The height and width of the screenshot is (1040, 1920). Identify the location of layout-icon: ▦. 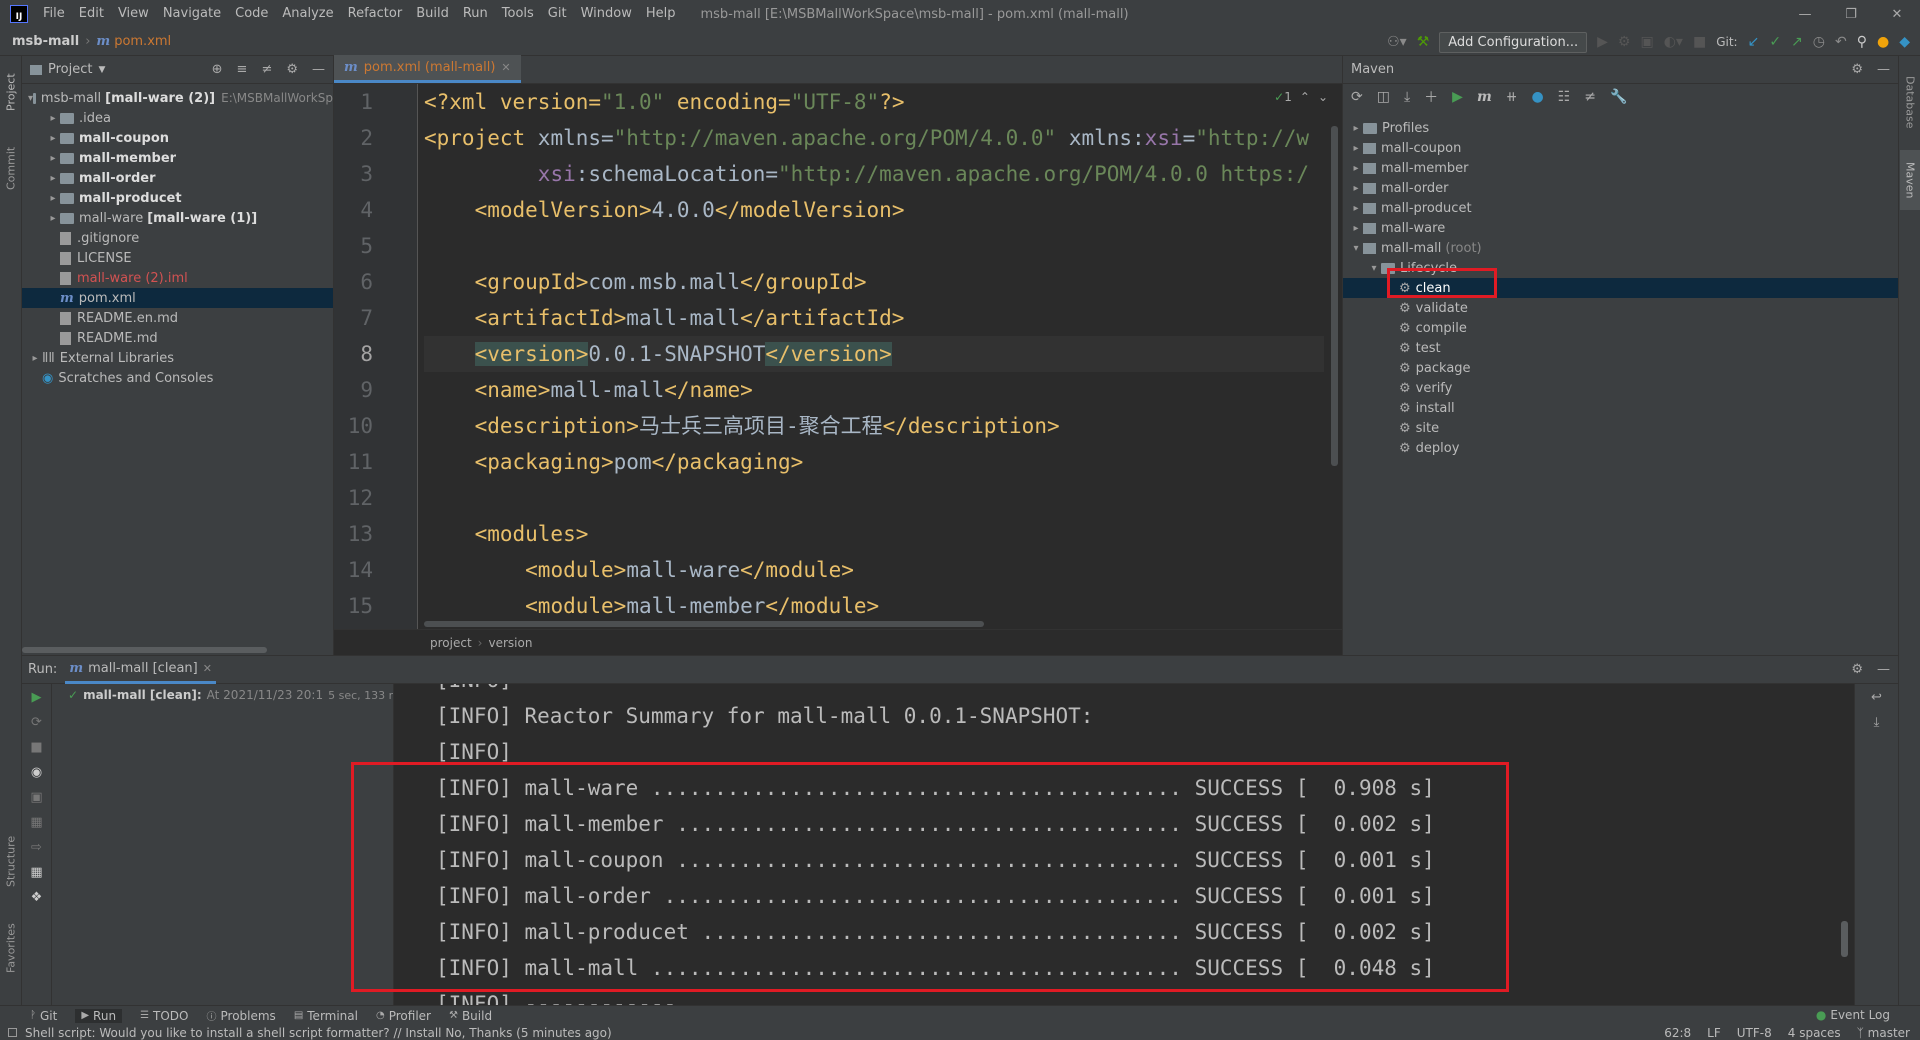
(36, 822).